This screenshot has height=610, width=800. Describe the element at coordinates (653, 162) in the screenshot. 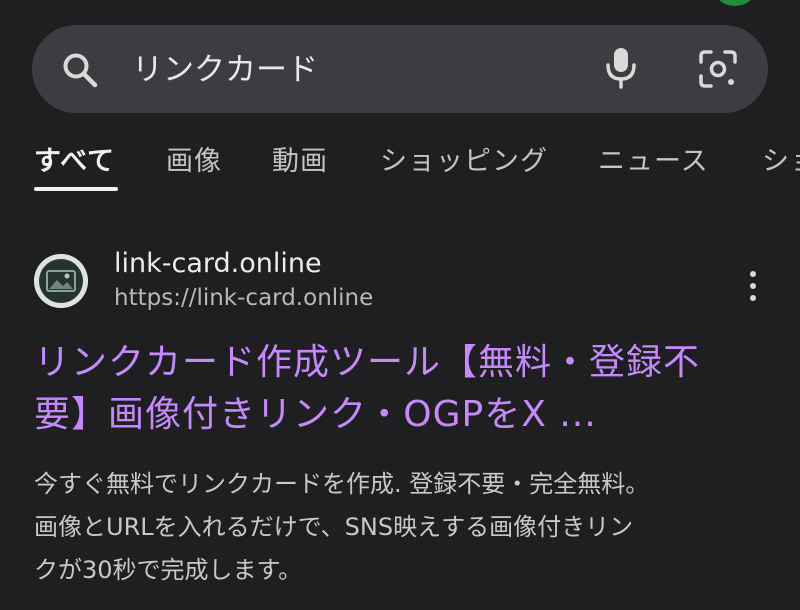

I see `tab-news: ニュース` at that location.